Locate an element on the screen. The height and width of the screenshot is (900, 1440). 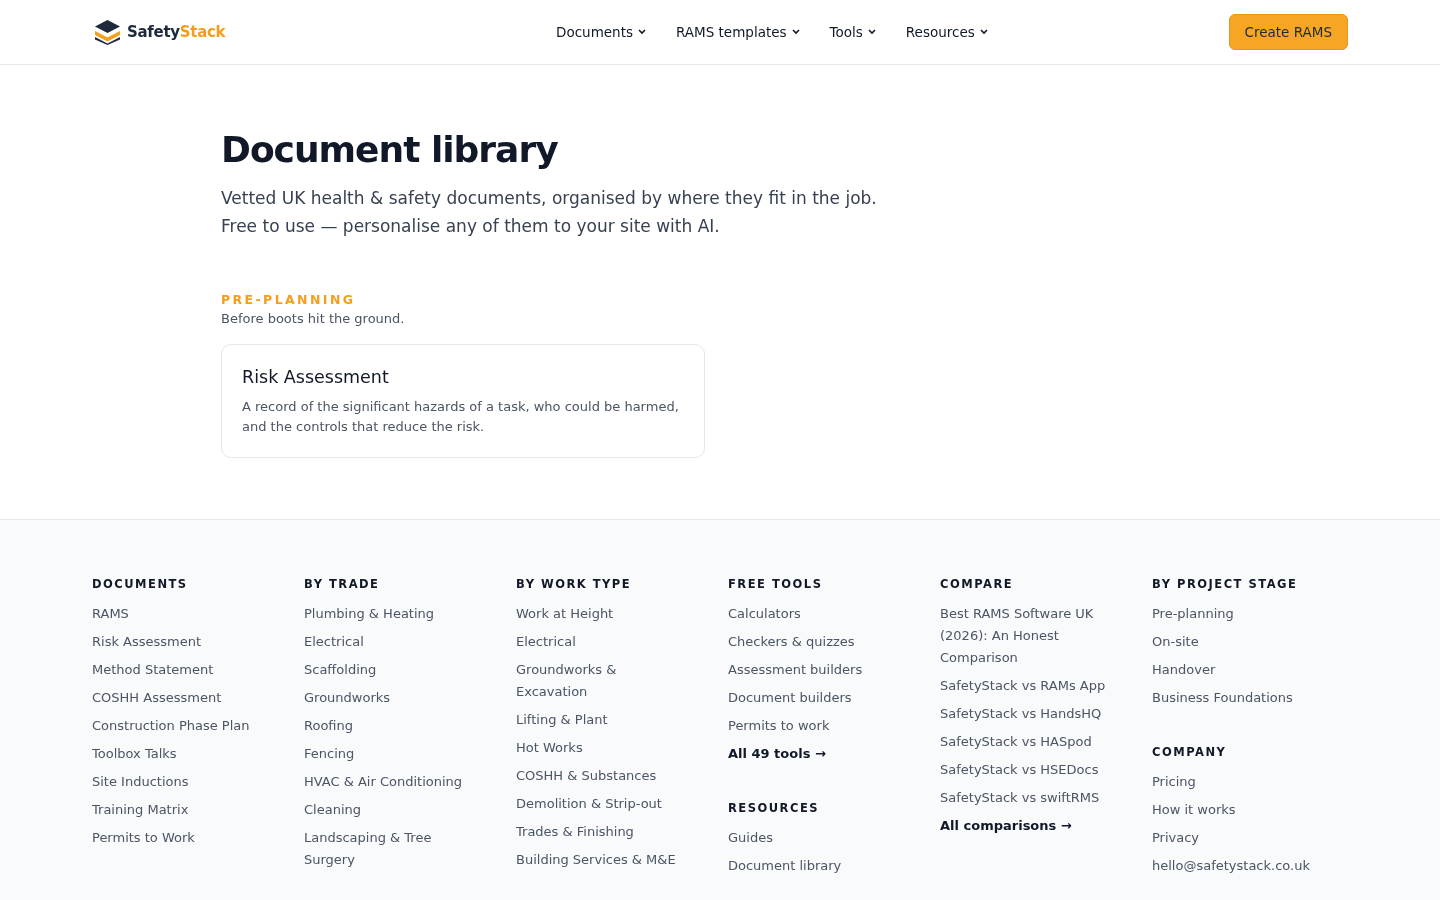
document-card: Risk Assessment A record of the significant hazards of a task, who could be harmed, and the controls that reduce the risk. is located at coordinates (463, 401).